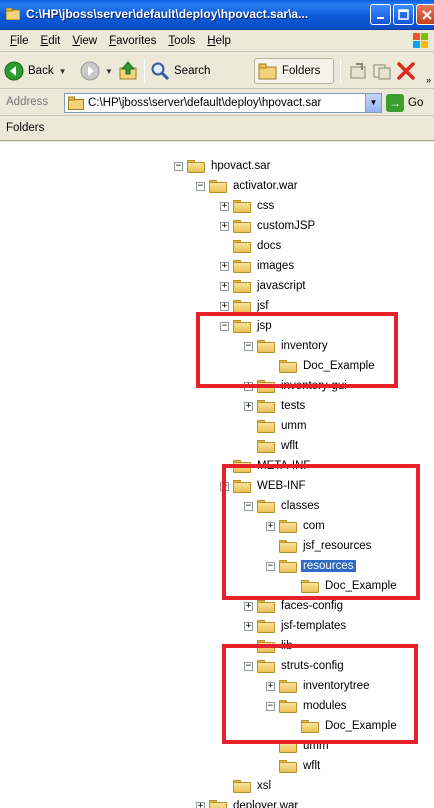 The width and height of the screenshot is (434, 808). What do you see at coordinates (217, 71) in the screenshot?
I see `toolbar: Back ▼ ▼ Search Folders »` at bounding box center [217, 71].